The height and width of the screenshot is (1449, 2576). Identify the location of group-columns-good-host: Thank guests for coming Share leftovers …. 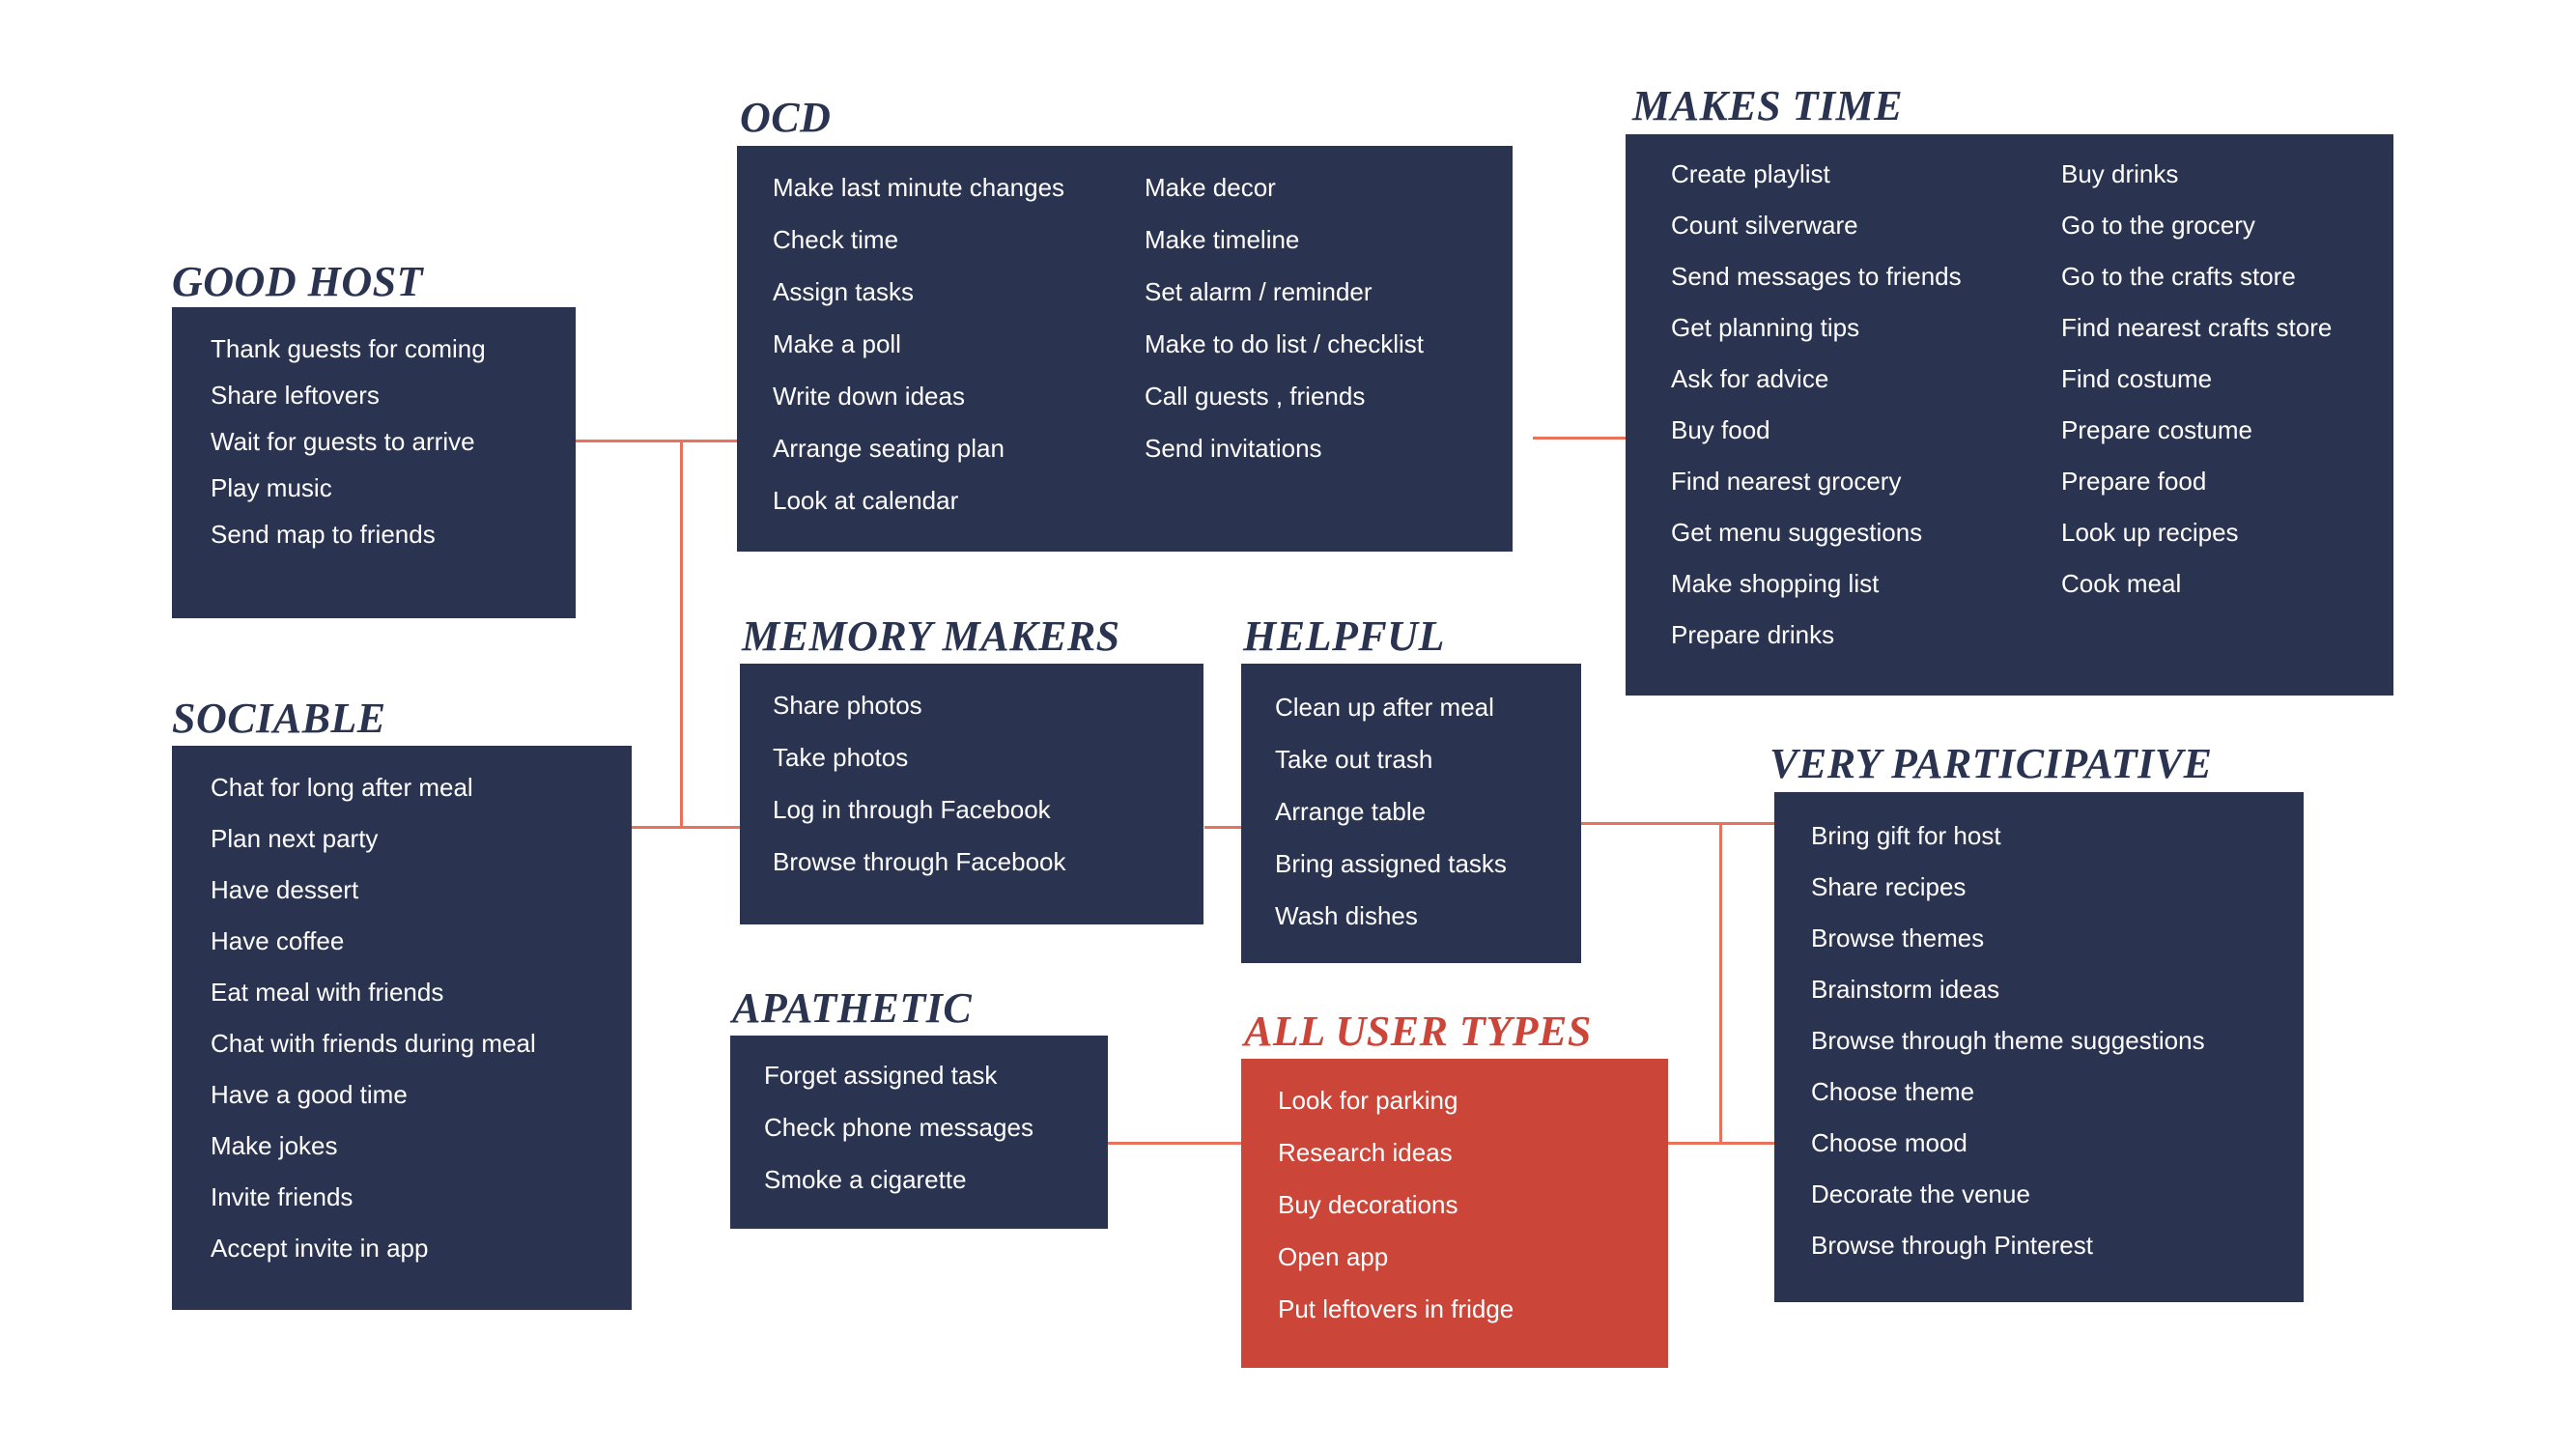
(374, 462).